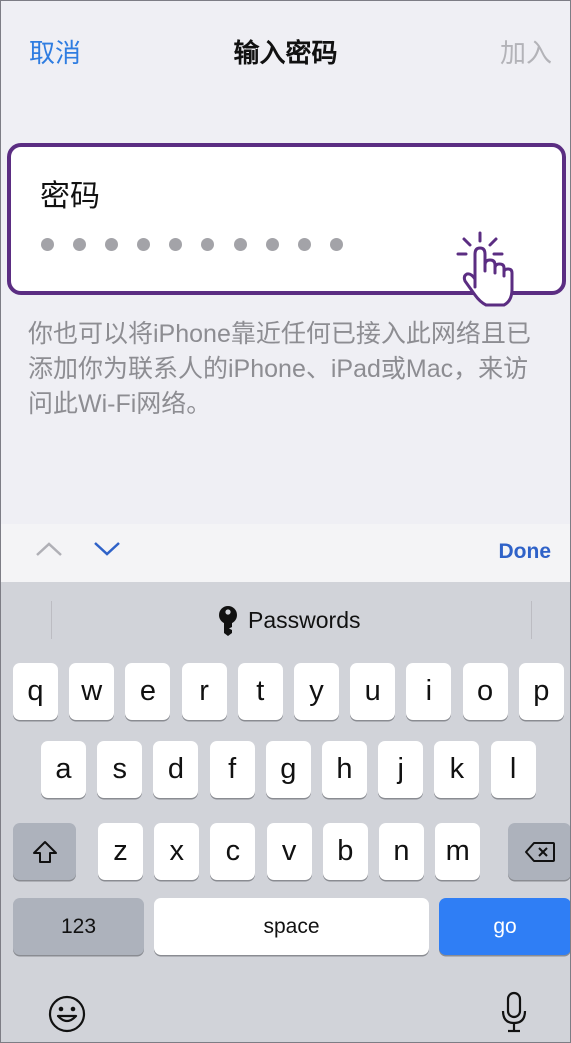 The image size is (571, 1043). Describe the element at coordinates (429, 691) in the screenshot. I see `key-i: i` at that location.